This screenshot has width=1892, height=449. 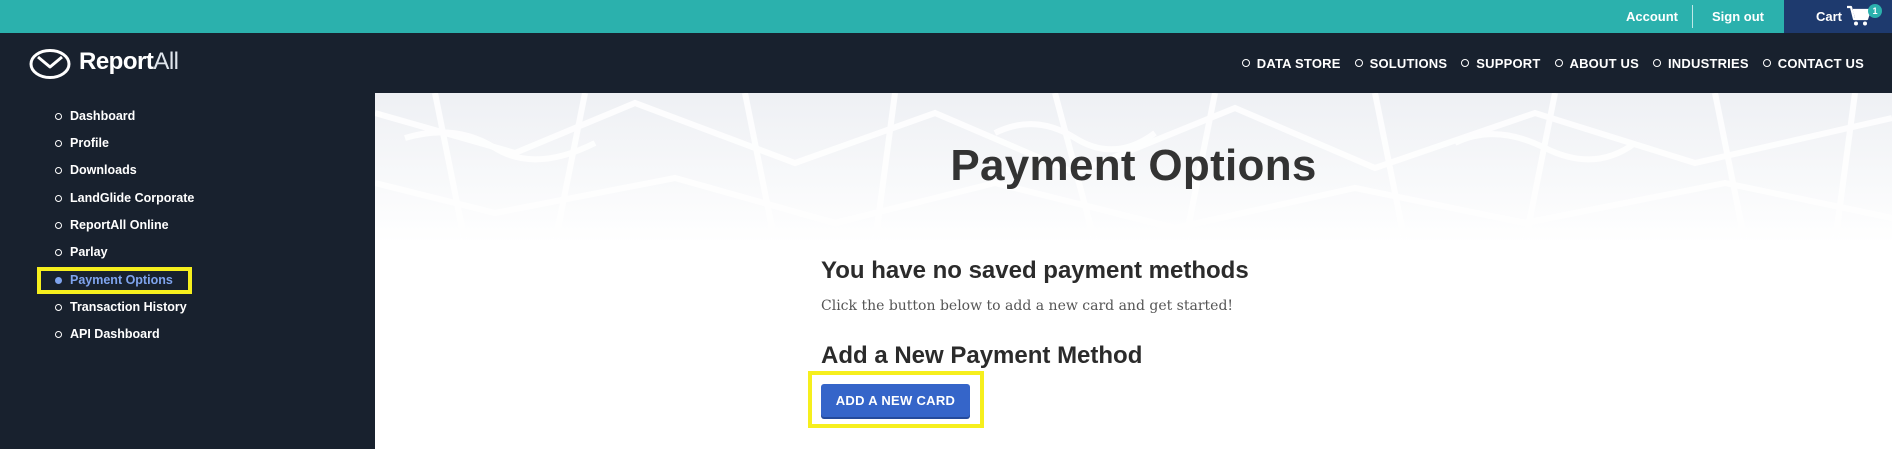 What do you see at coordinates (112, 225) in the screenshot?
I see `sidebar-item-reportall-online: ReportAll Online` at bounding box center [112, 225].